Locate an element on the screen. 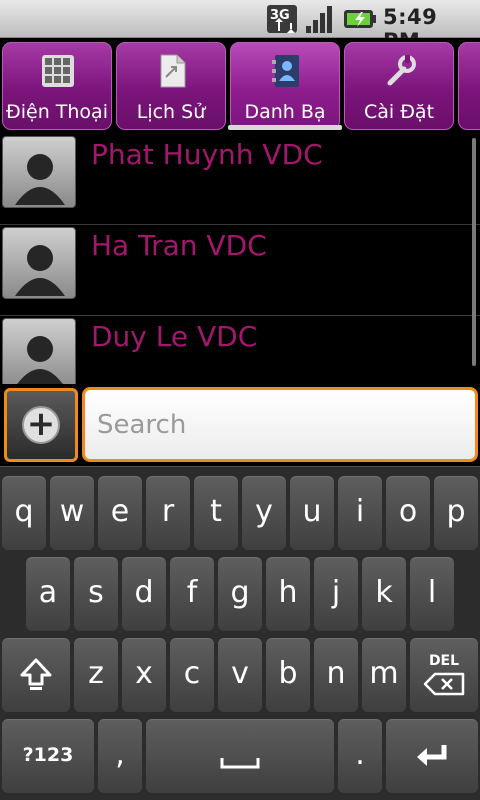 The image size is (480, 800). shift-key is located at coordinates (36, 675).